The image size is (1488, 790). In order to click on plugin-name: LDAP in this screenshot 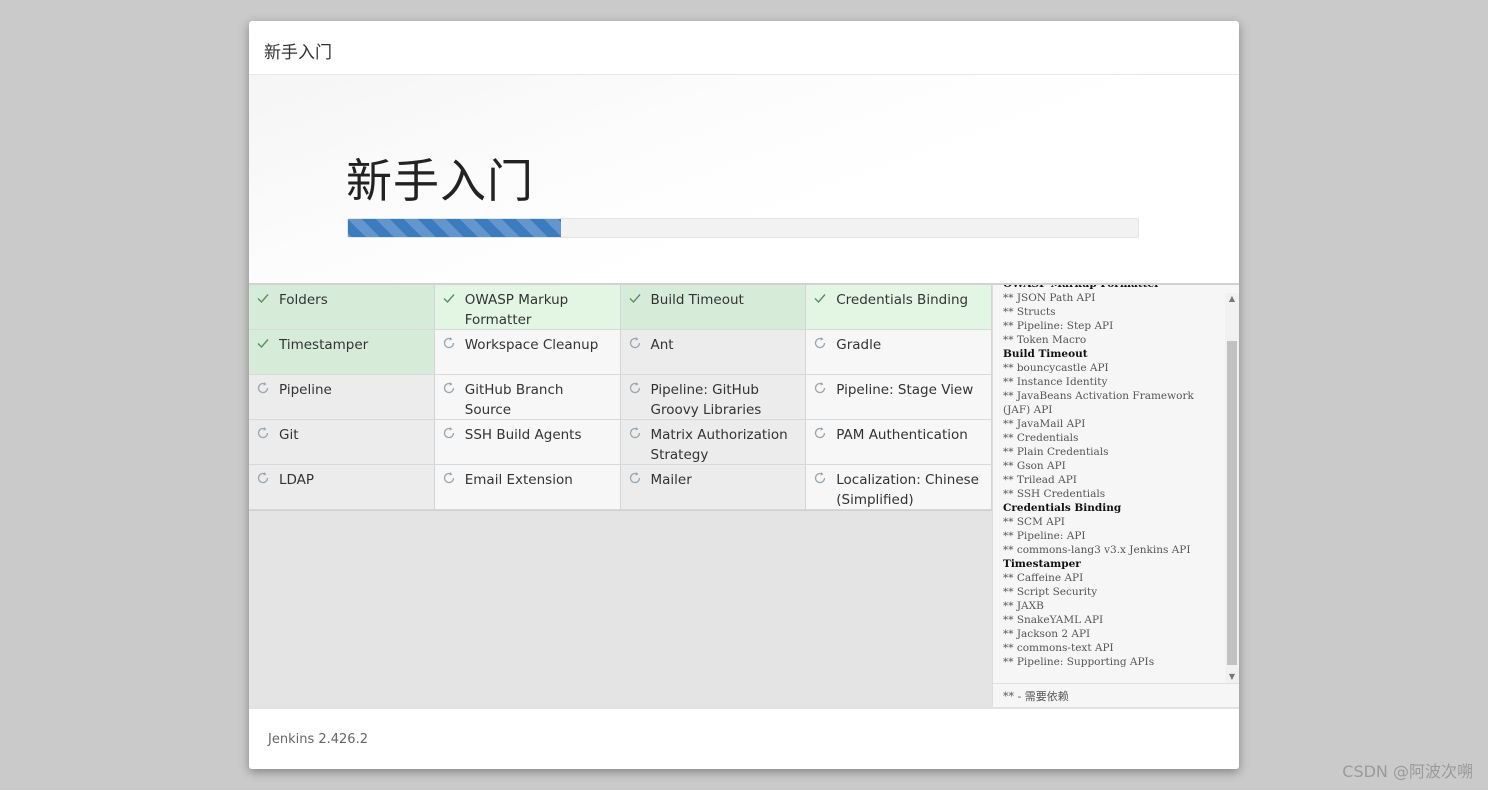, I will do `click(297, 480)`.